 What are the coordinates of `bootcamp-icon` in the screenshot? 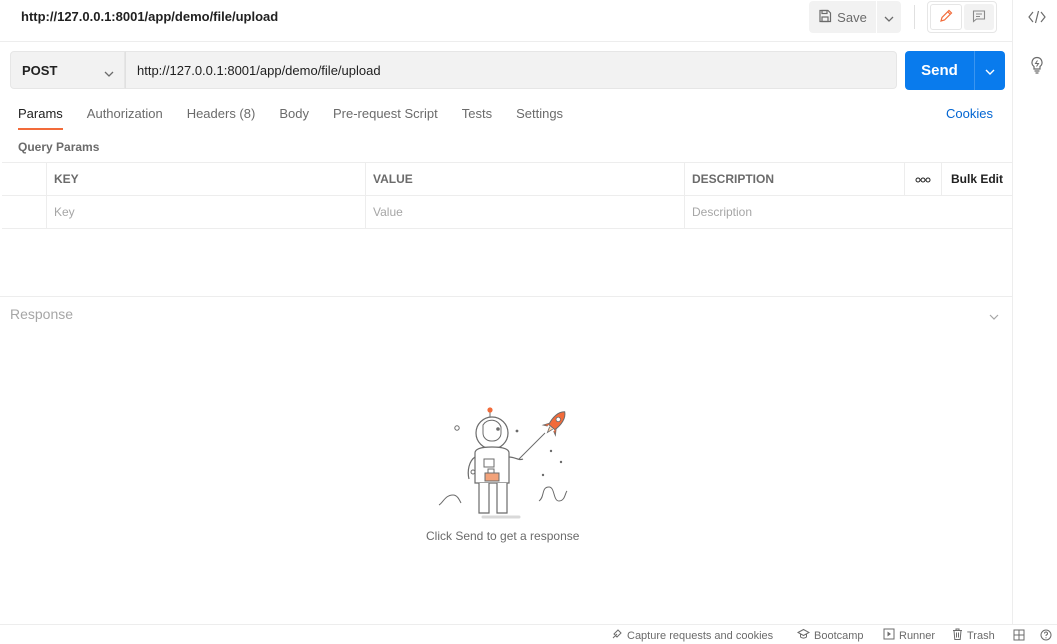 It's located at (803, 635).